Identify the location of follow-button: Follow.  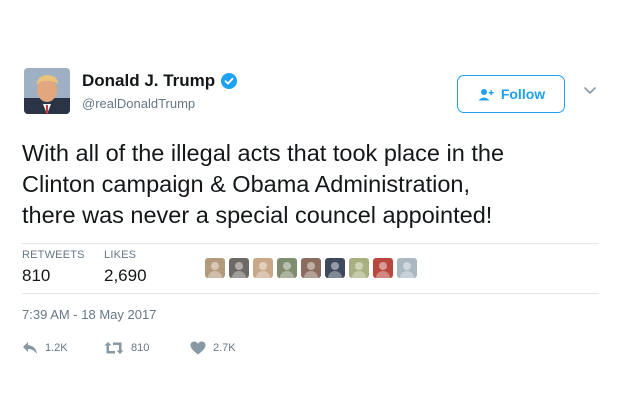
(511, 94).